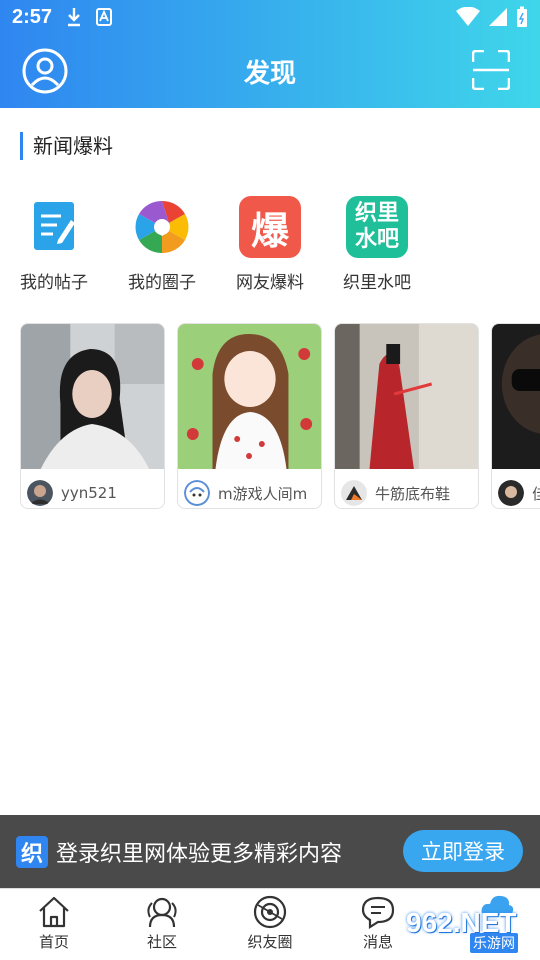 The width and height of the screenshot is (540, 960). I want to click on shortcut-grid: 我的帖子 我的圈子 爆 网友爆料 织里 水吧 织里水吧, so click(270, 245).